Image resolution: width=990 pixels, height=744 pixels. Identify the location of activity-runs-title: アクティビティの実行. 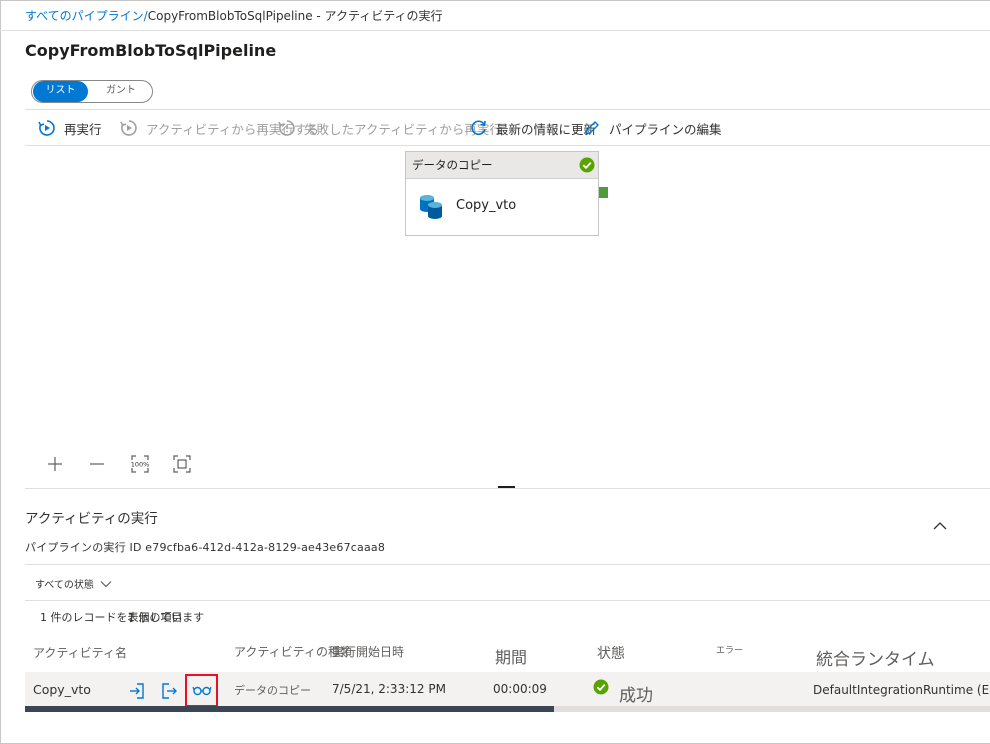
(91, 519).